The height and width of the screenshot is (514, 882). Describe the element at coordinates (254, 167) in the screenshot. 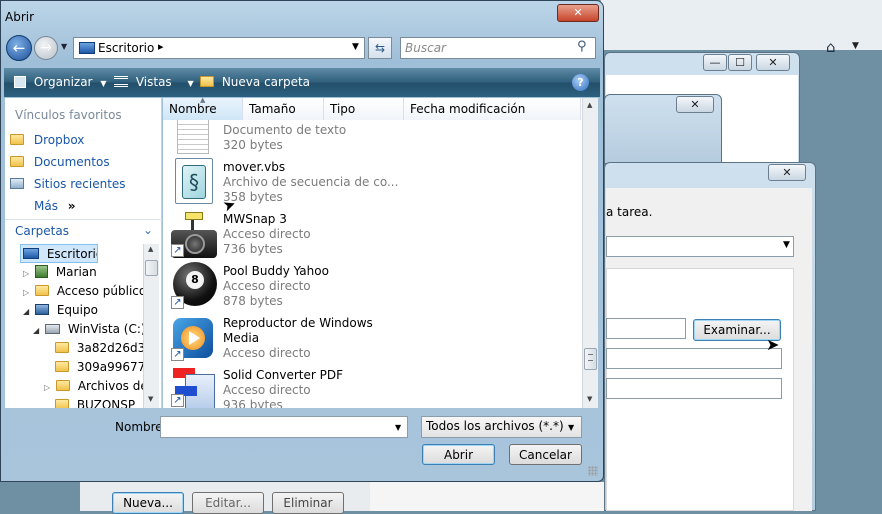

I see `file-name: mover.vbs` at that location.